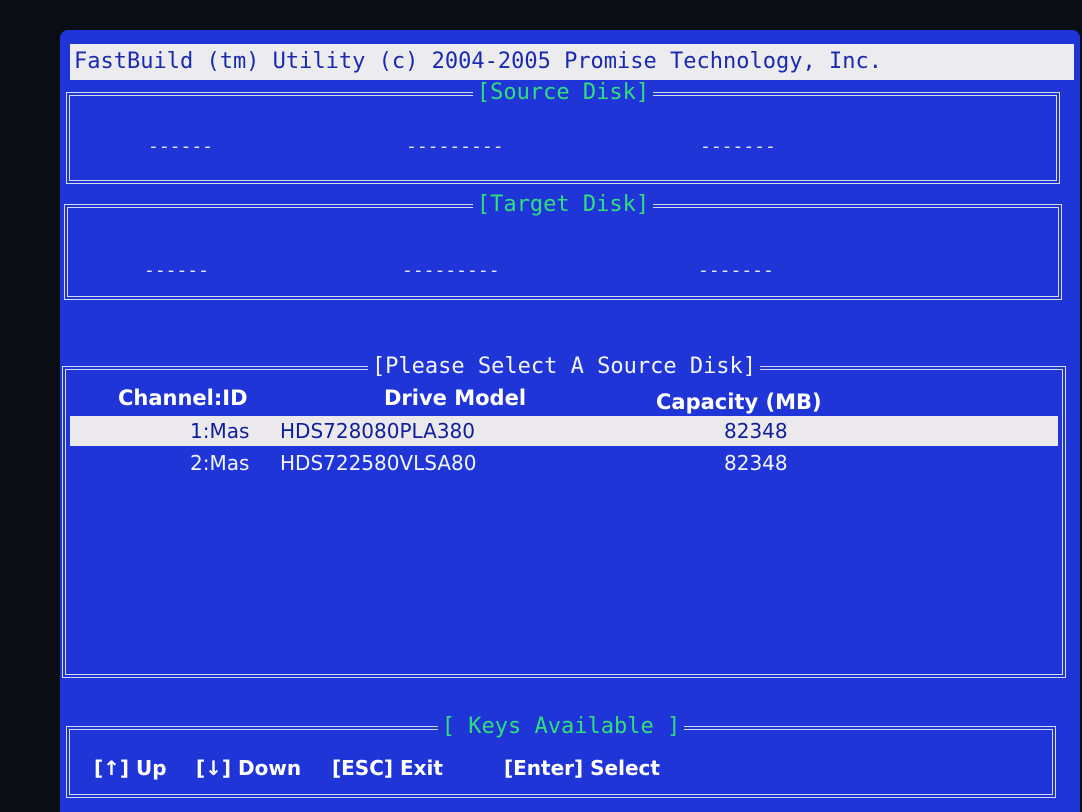  I want to click on key-down-hint: [↓] Down, so click(249, 768).